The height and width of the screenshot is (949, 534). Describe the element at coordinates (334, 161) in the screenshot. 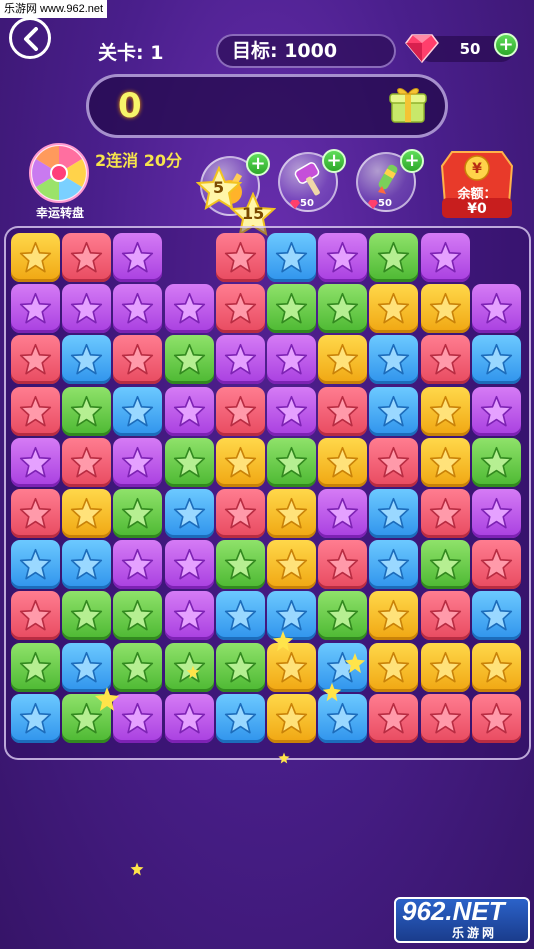

I see `add-hammer-button: +` at that location.